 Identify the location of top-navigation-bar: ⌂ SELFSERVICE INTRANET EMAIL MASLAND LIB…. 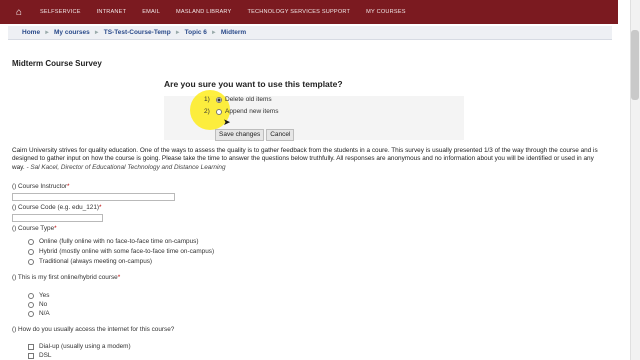
(309, 12).